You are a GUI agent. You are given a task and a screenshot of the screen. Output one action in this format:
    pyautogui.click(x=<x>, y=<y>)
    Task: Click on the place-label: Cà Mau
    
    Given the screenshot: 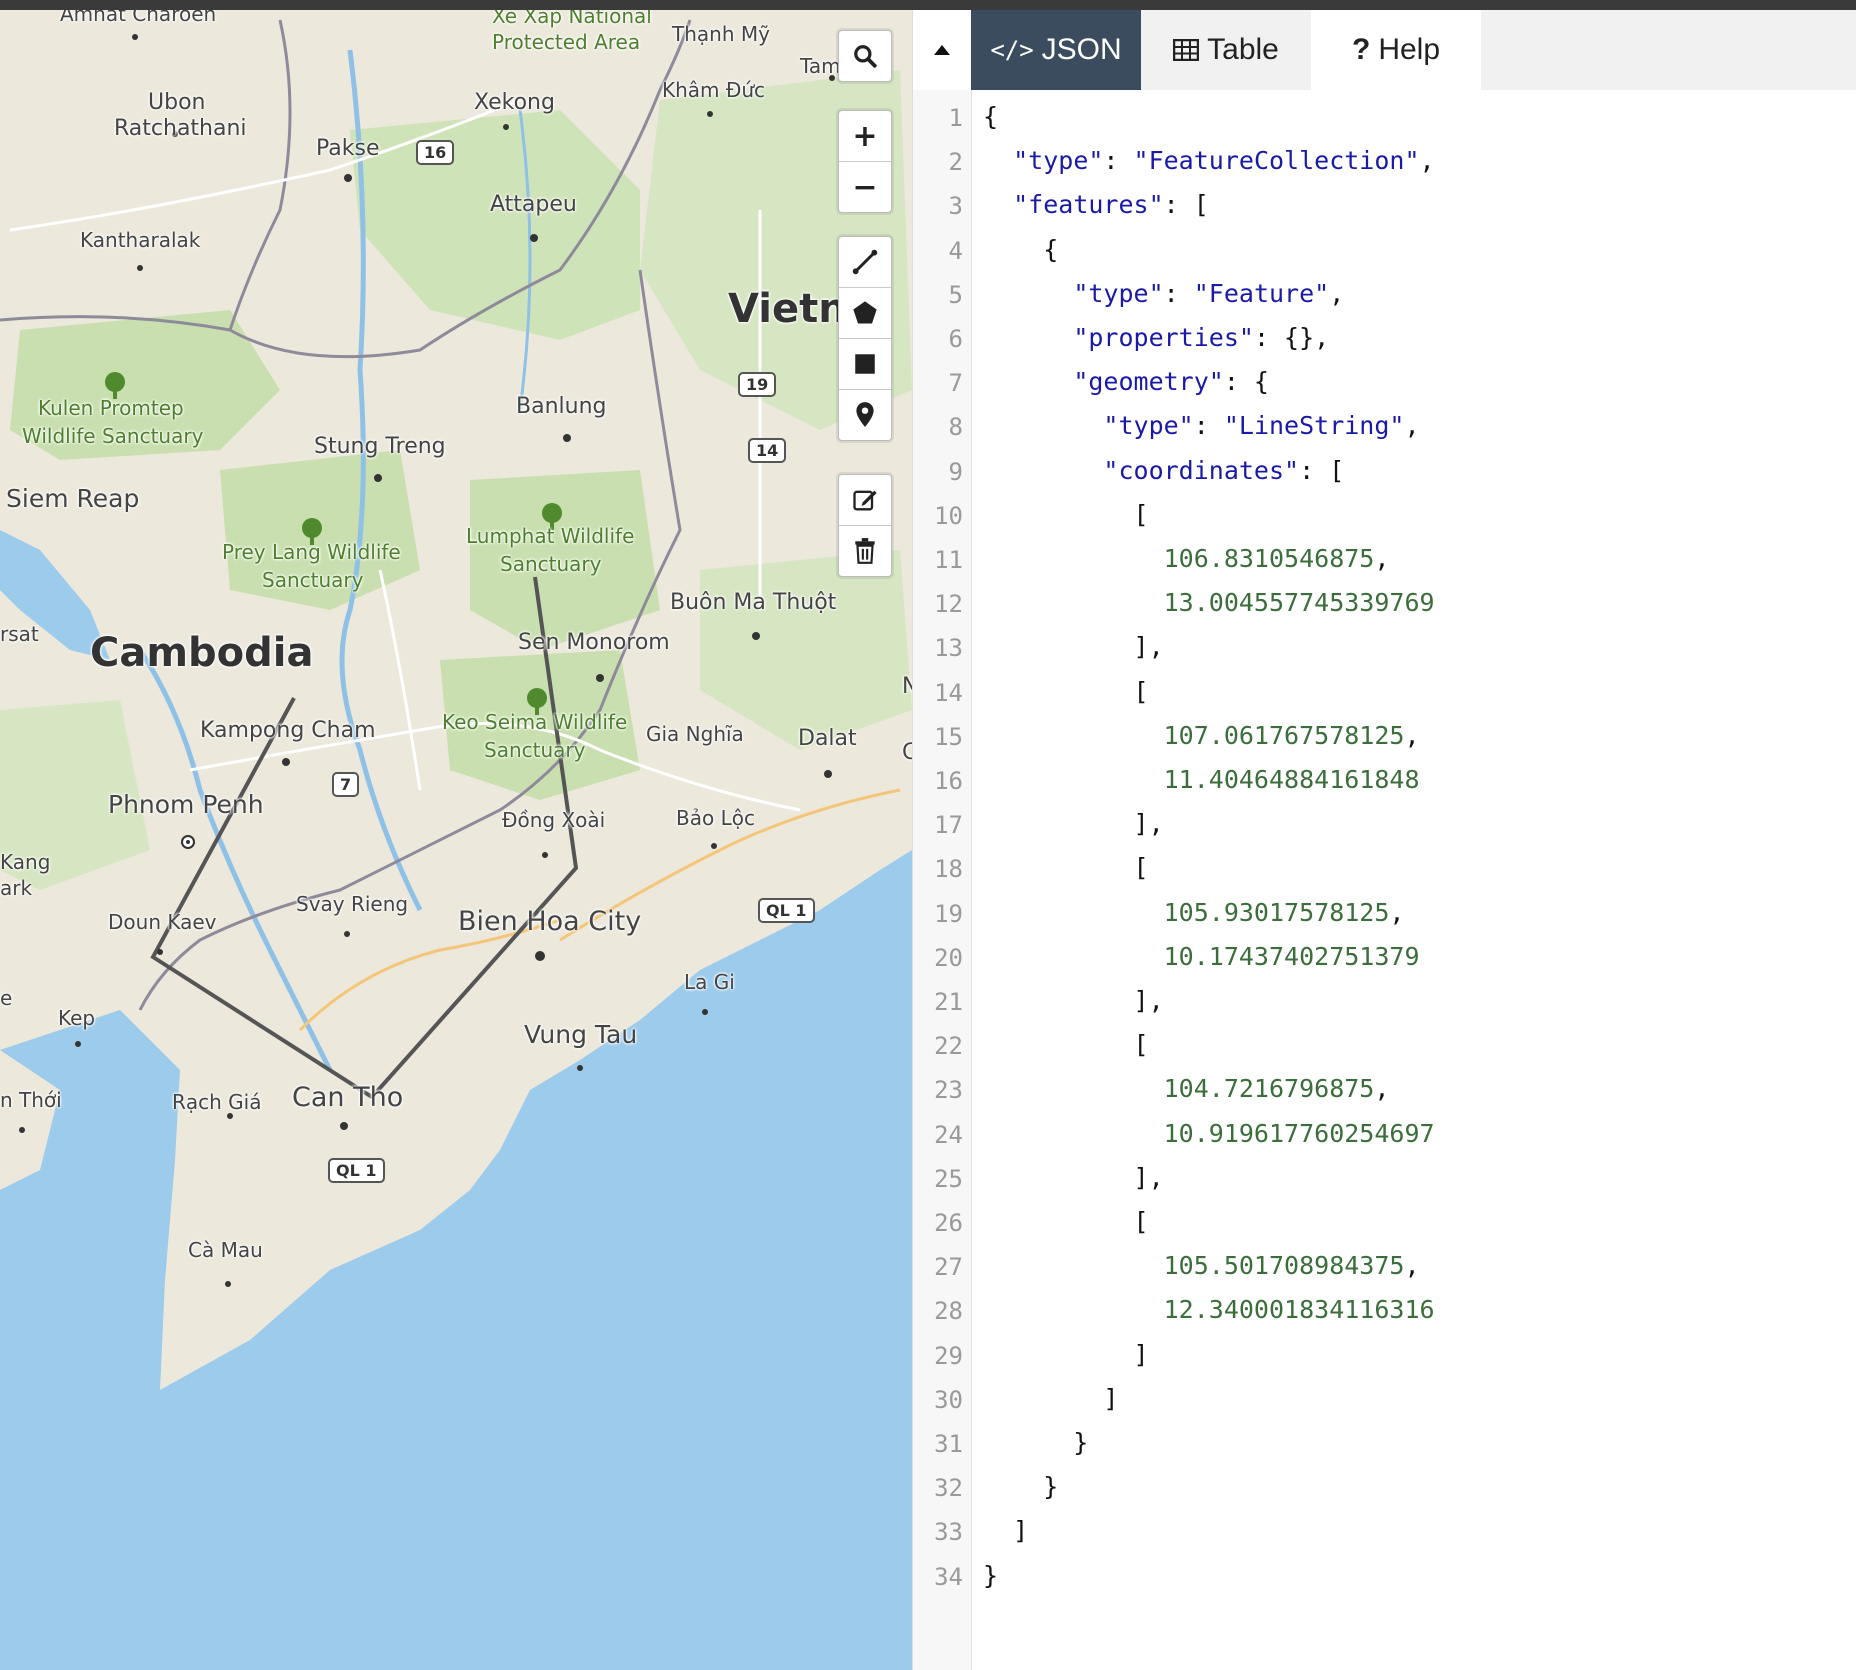 What is the action you would take?
    pyautogui.click(x=225, y=1250)
    